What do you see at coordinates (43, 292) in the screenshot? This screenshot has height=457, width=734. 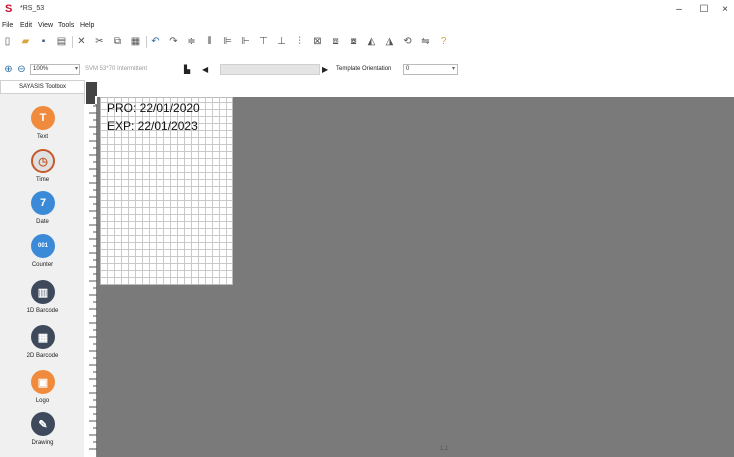 I see `barcode-1d-icon: ▥` at bounding box center [43, 292].